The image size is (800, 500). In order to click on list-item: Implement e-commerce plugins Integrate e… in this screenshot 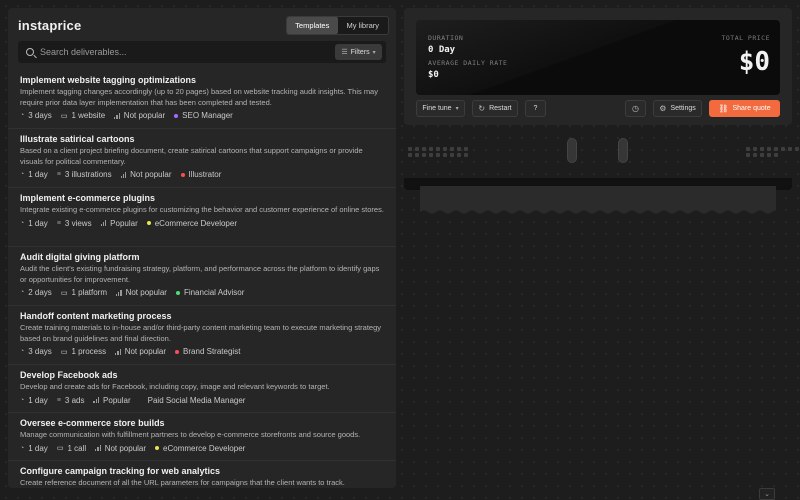, I will do `click(202, 217)`.